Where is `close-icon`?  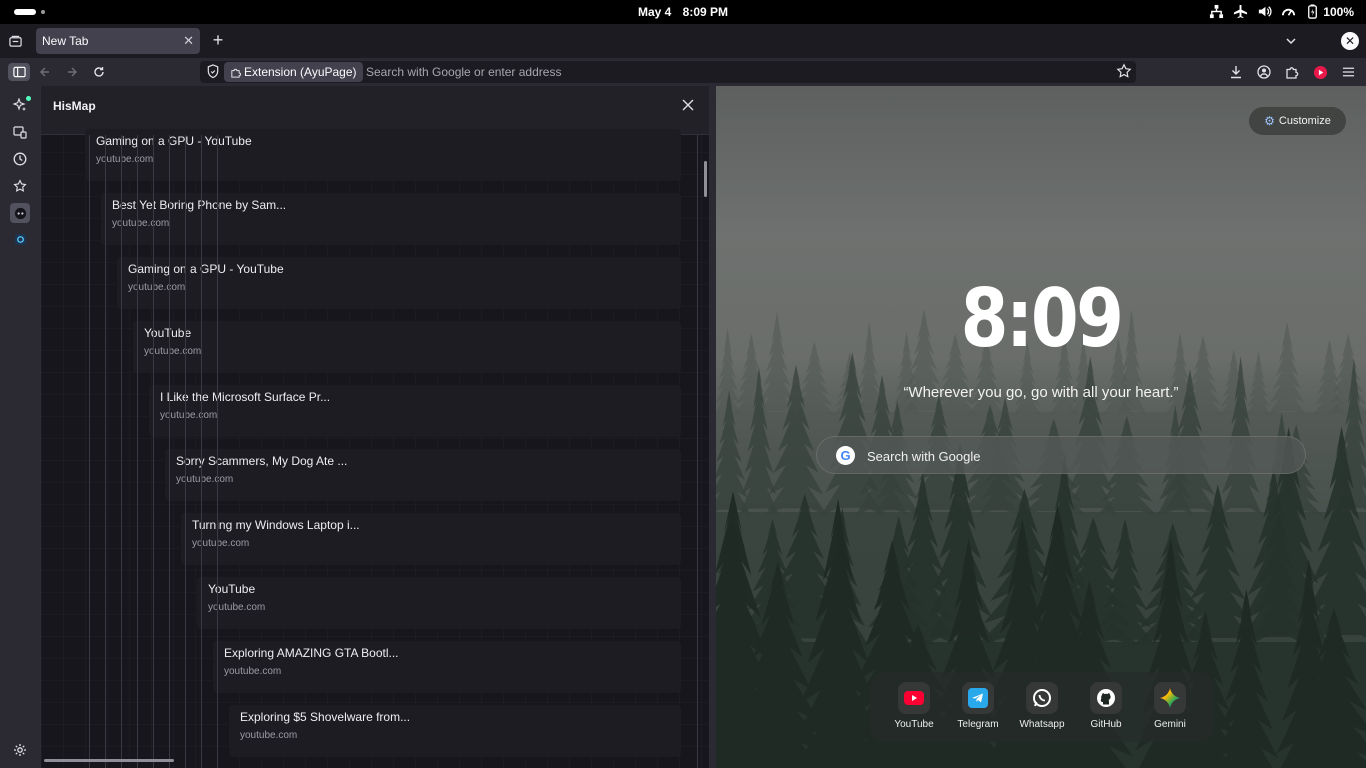
close-icon is located at coordinates (688, 105).